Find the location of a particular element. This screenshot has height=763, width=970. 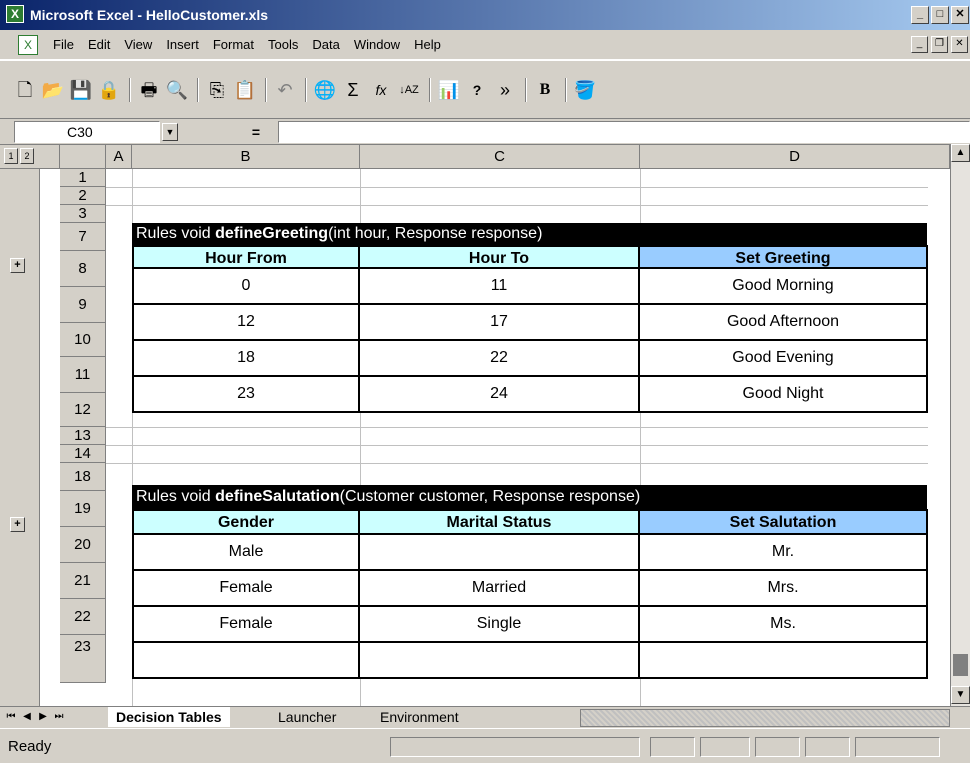

row-header: 7 is located at coordinates (83, 237).